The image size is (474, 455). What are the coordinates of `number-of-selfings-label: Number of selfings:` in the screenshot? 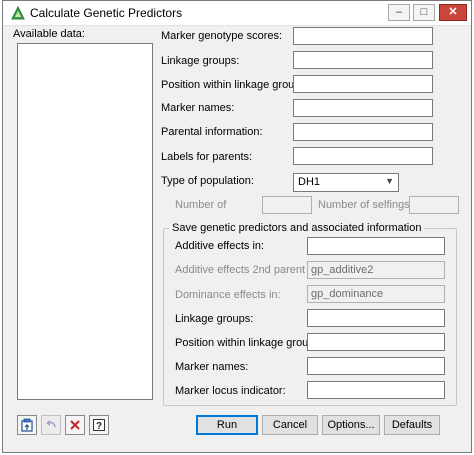 It's located at (365, 205).